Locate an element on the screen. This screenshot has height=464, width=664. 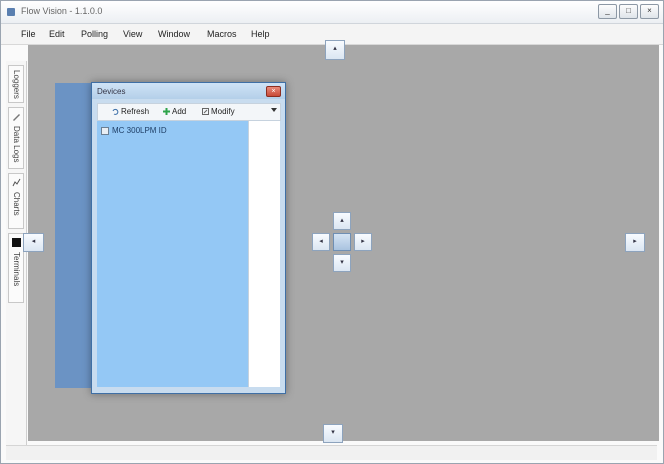
status-bar is located at coordinates (331, 452).